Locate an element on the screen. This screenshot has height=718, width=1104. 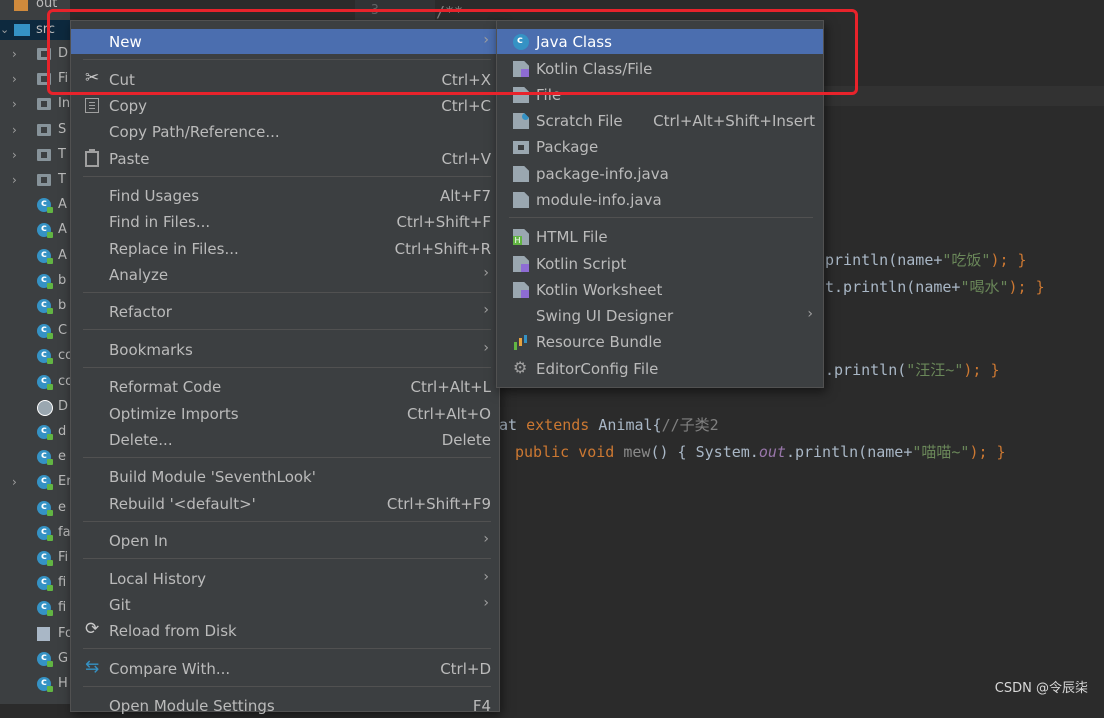
menu-item-new: New › is located at coordinates (285, 41).